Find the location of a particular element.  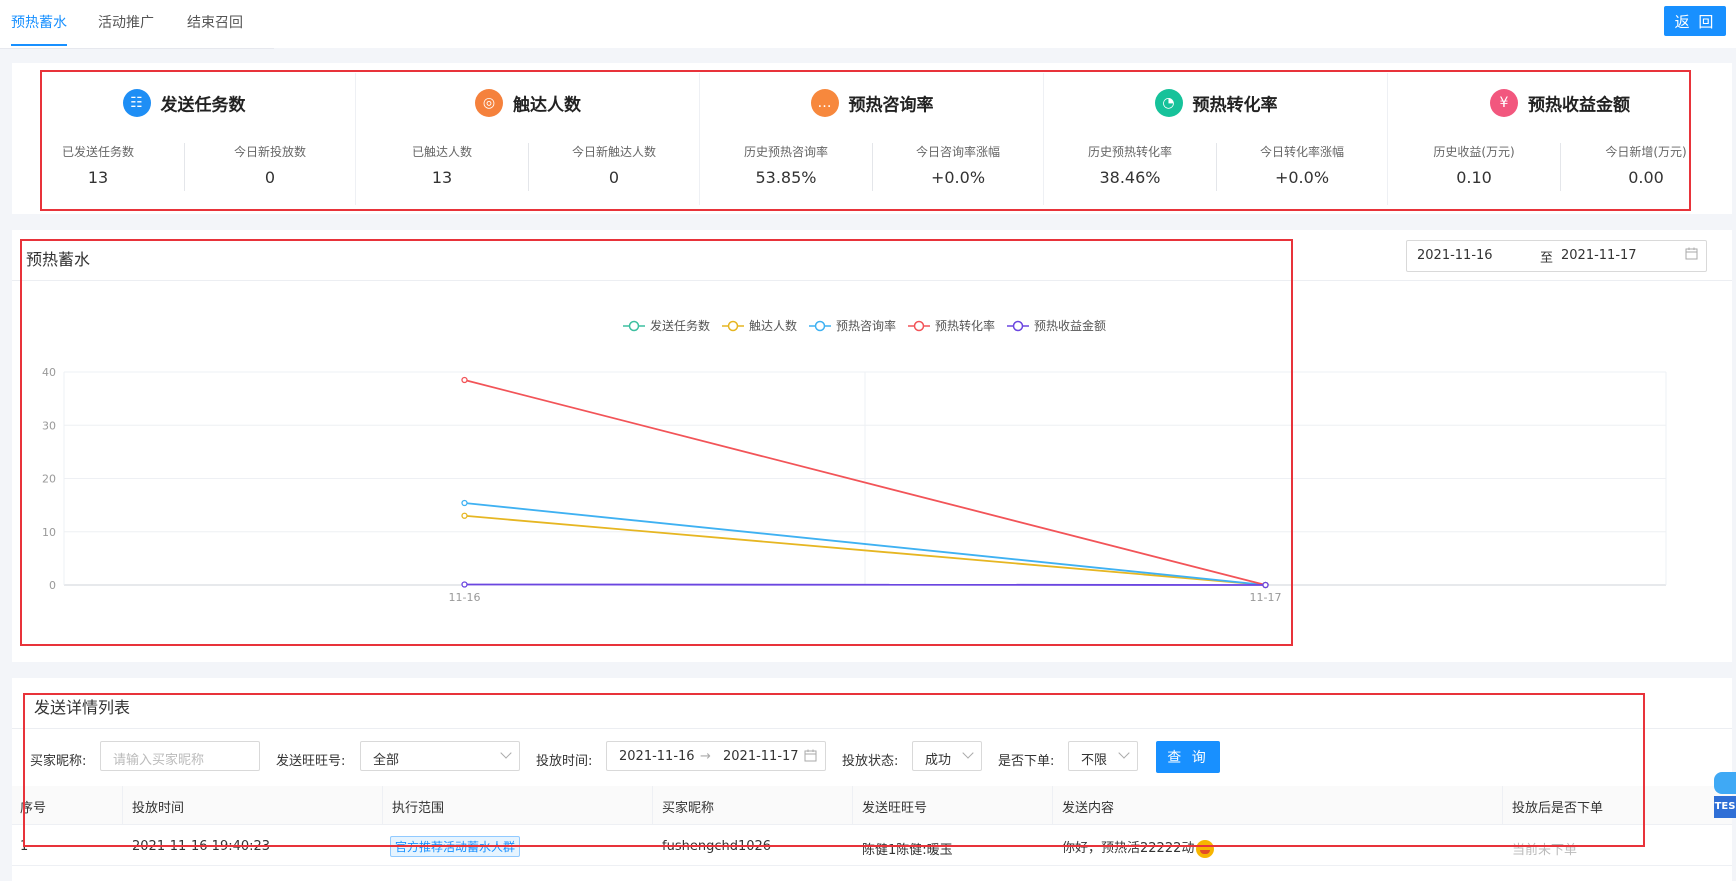

send-status-select: 成功 is located at coordinates (947, 756).